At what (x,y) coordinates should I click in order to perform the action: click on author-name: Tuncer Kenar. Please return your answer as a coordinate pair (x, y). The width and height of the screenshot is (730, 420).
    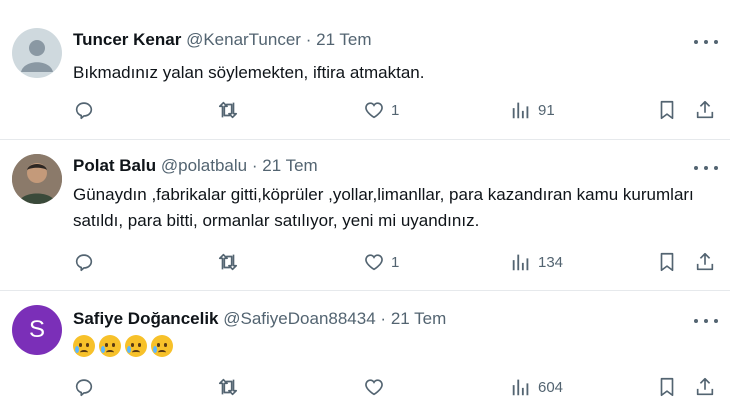
    Looking at the image, I should click on (127, 39).